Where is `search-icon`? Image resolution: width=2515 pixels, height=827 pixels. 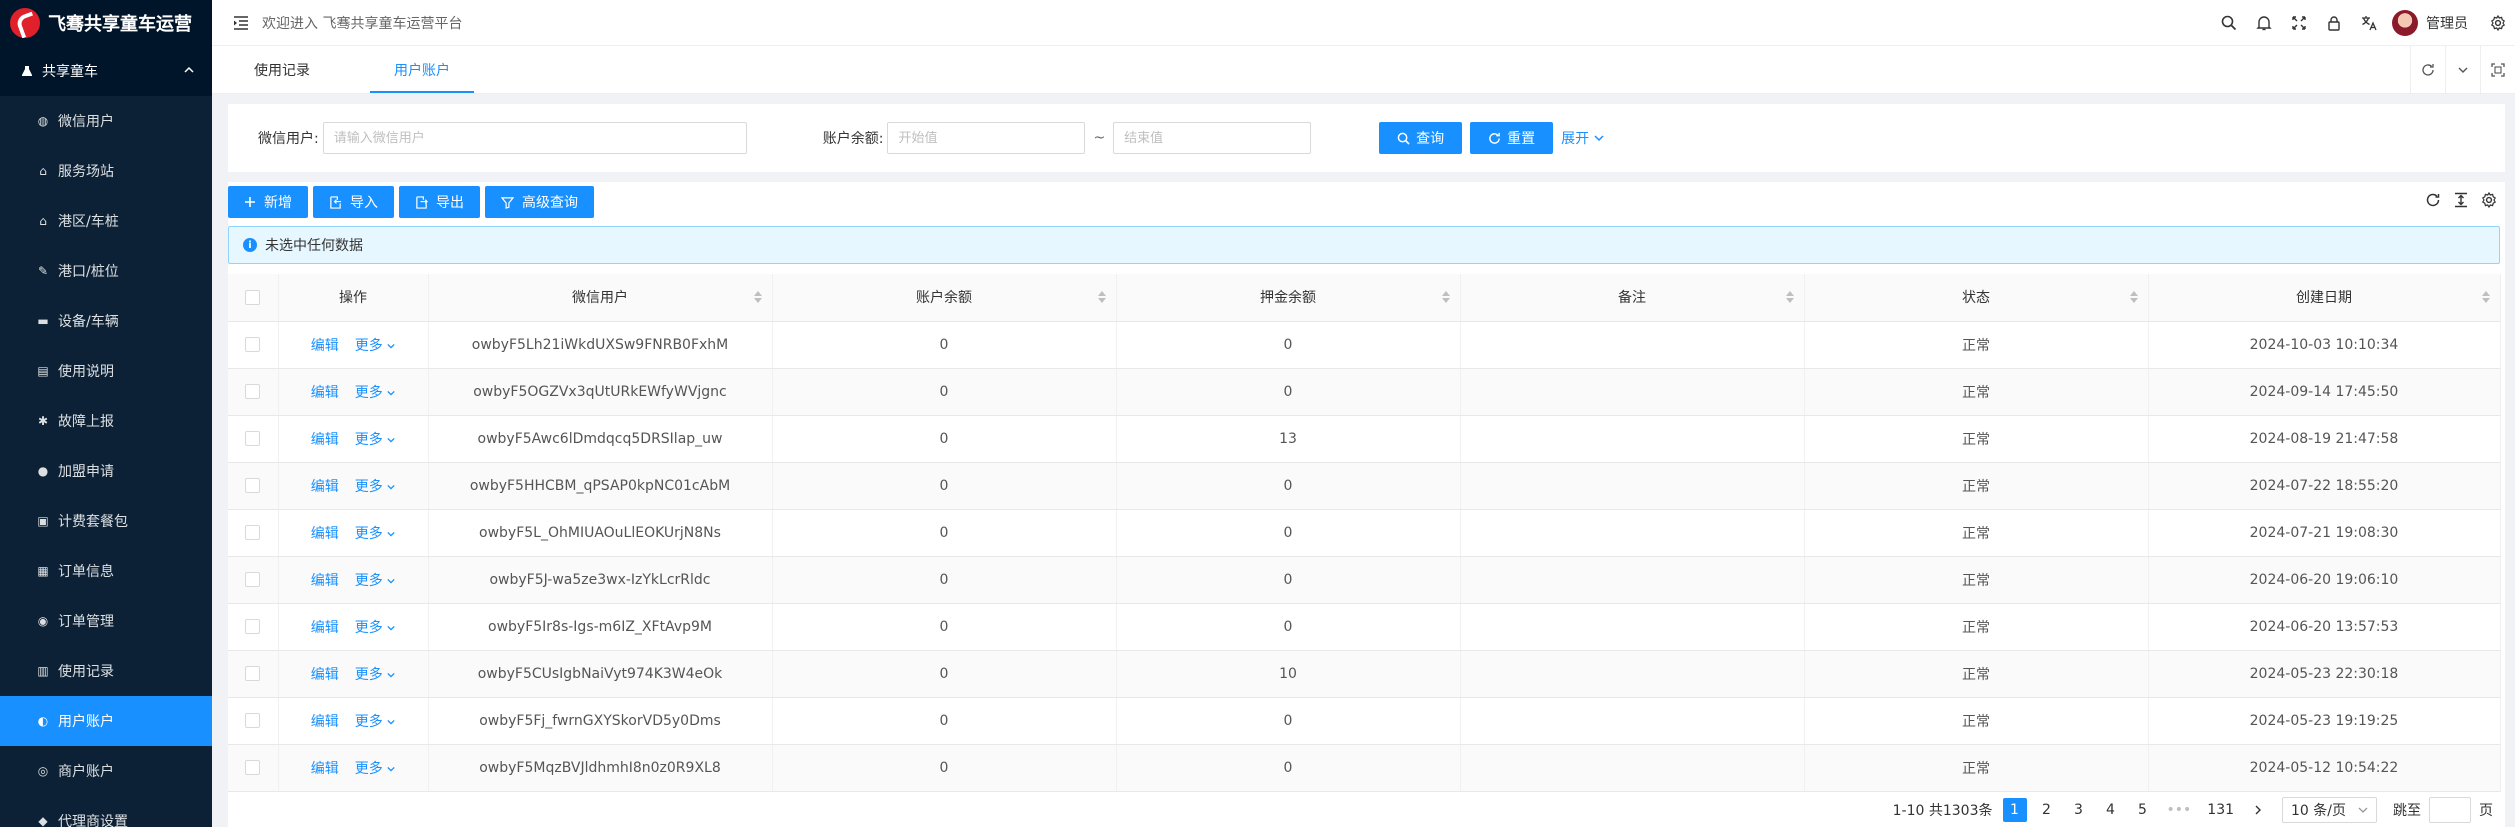 search-icon is located at coordinates (2228, 23).